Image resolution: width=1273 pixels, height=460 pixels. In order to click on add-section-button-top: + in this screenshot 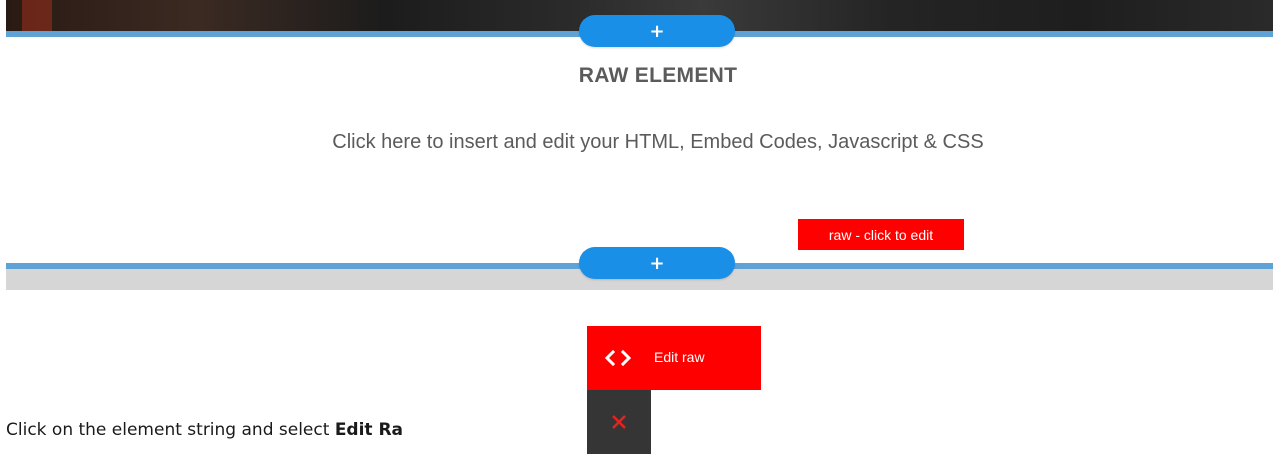, I will do `click(657, 31)`.